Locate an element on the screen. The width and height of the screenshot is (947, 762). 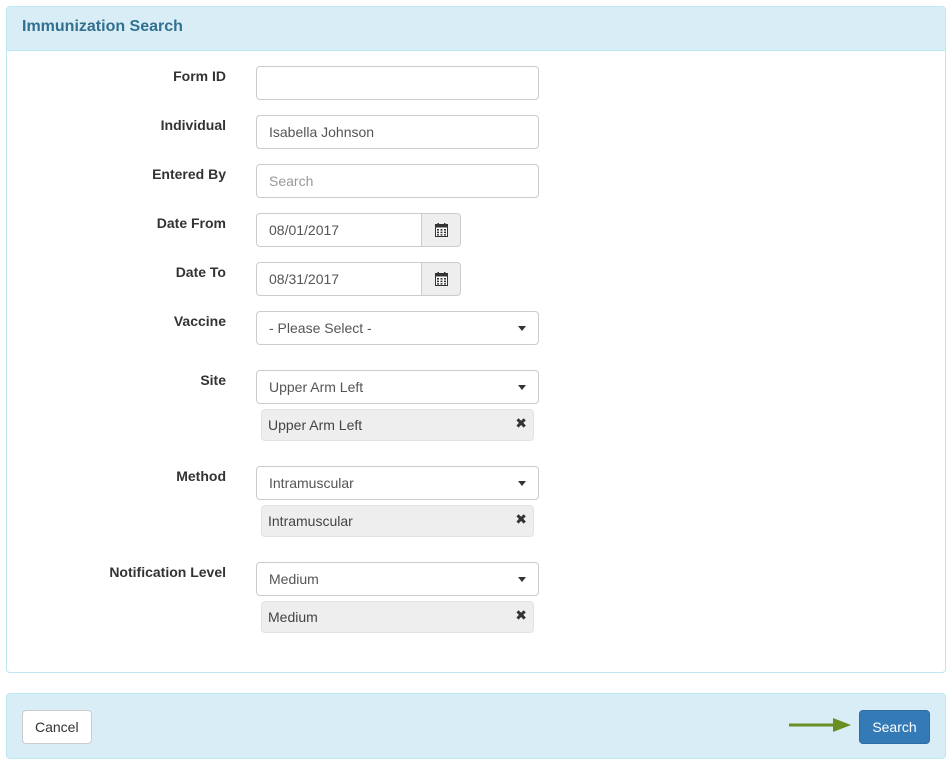
individual-input is located at coordinates (397, 132).